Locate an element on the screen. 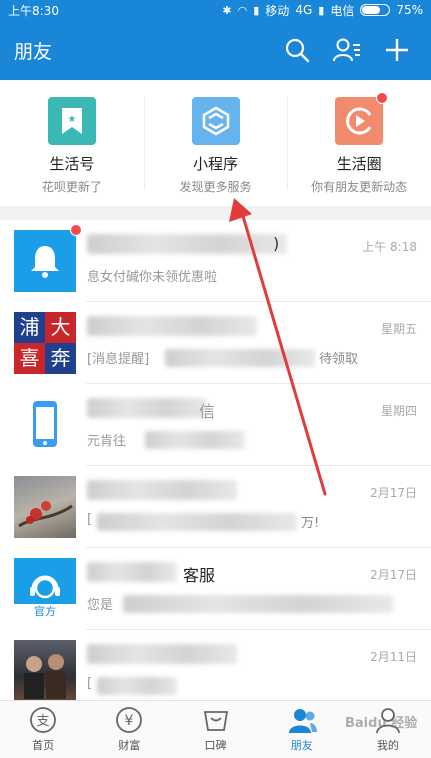 The width and height of the screenshot is (431, 758). network-type: 4G is located at coordinates (304, 10).